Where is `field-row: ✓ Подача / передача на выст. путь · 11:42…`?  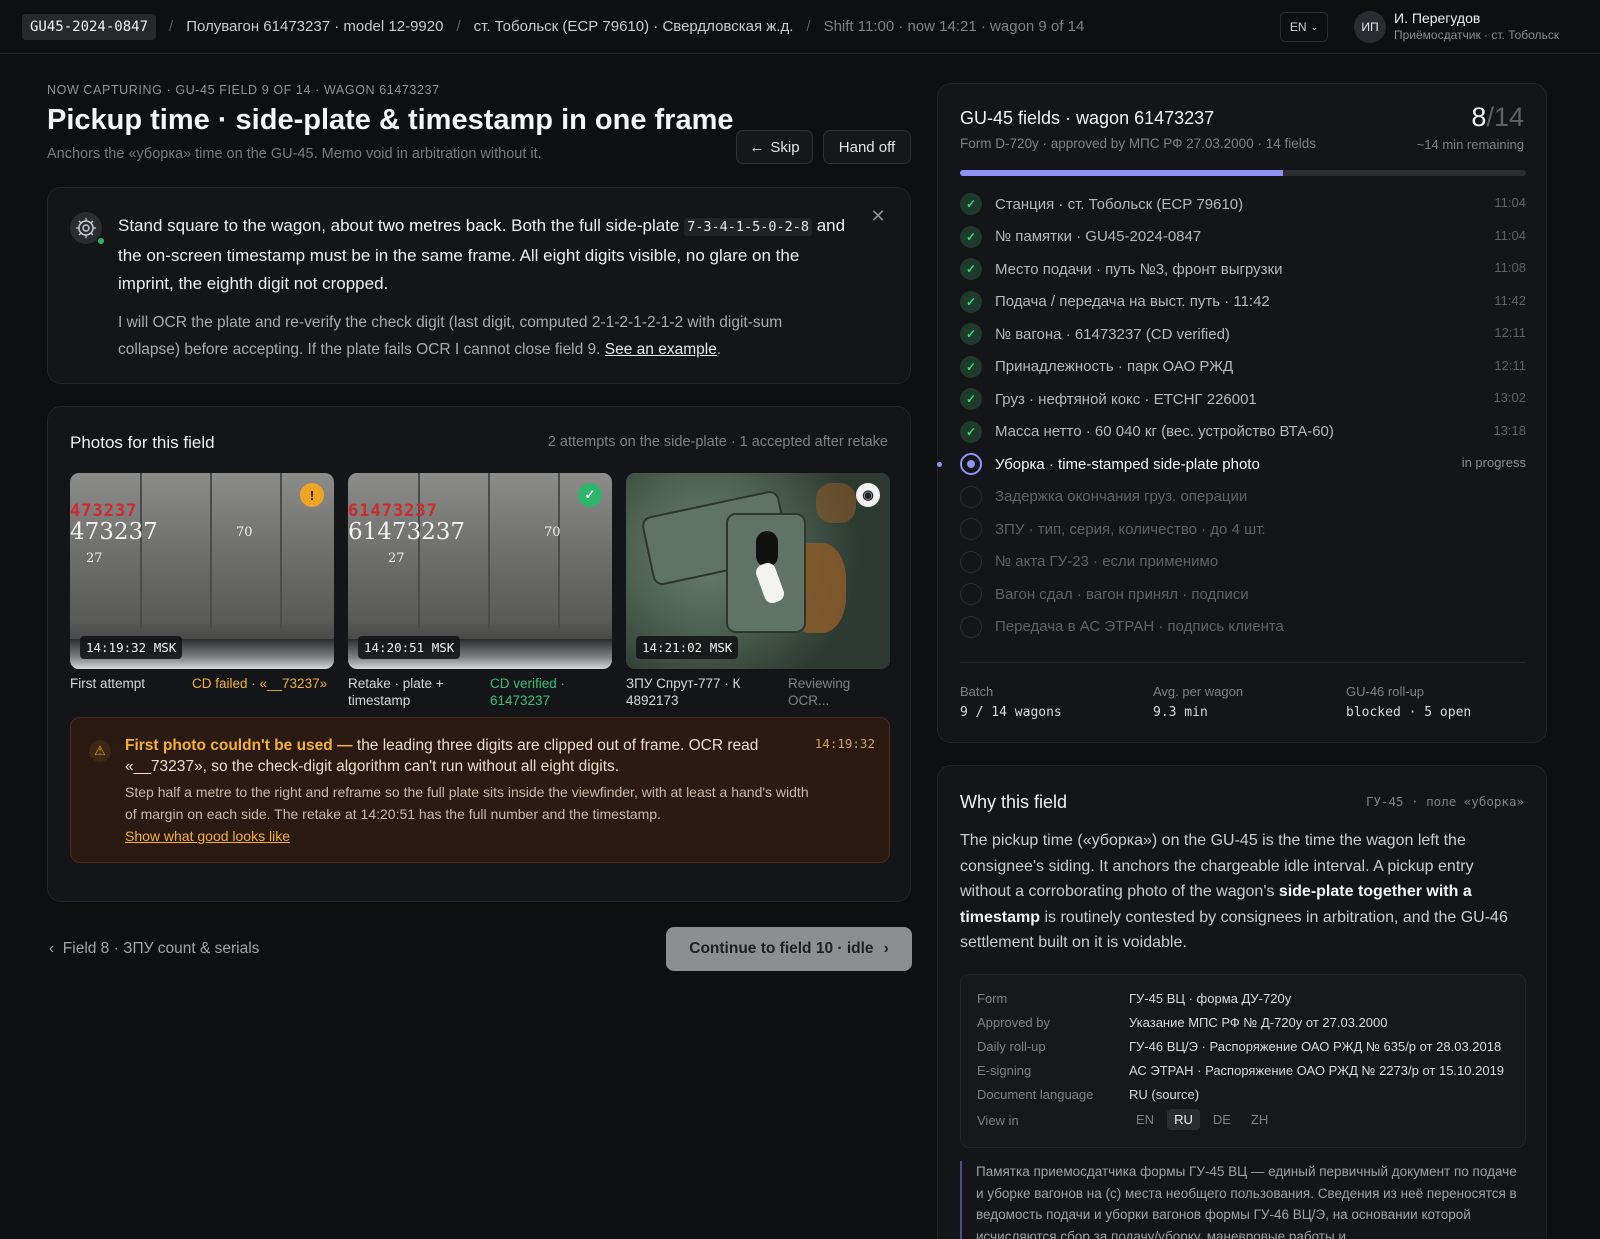
field-row: ✓ Подача / передача на выст. путь · 11:42… is located at coordinates (1243, 302).